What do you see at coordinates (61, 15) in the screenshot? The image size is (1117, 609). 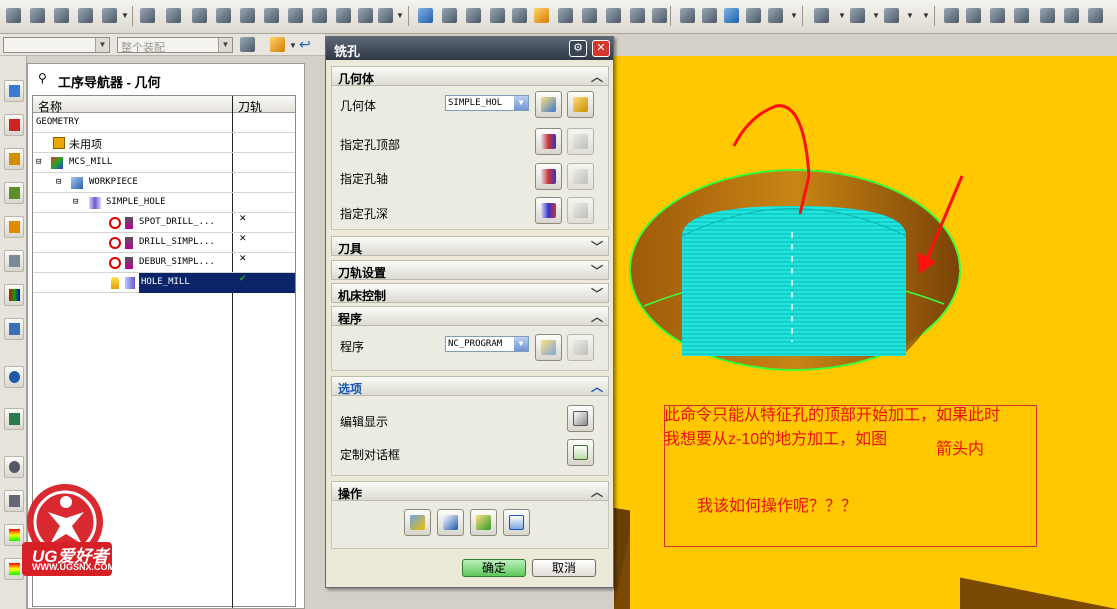 I see `part-icon` at bounding box center [61, 15].